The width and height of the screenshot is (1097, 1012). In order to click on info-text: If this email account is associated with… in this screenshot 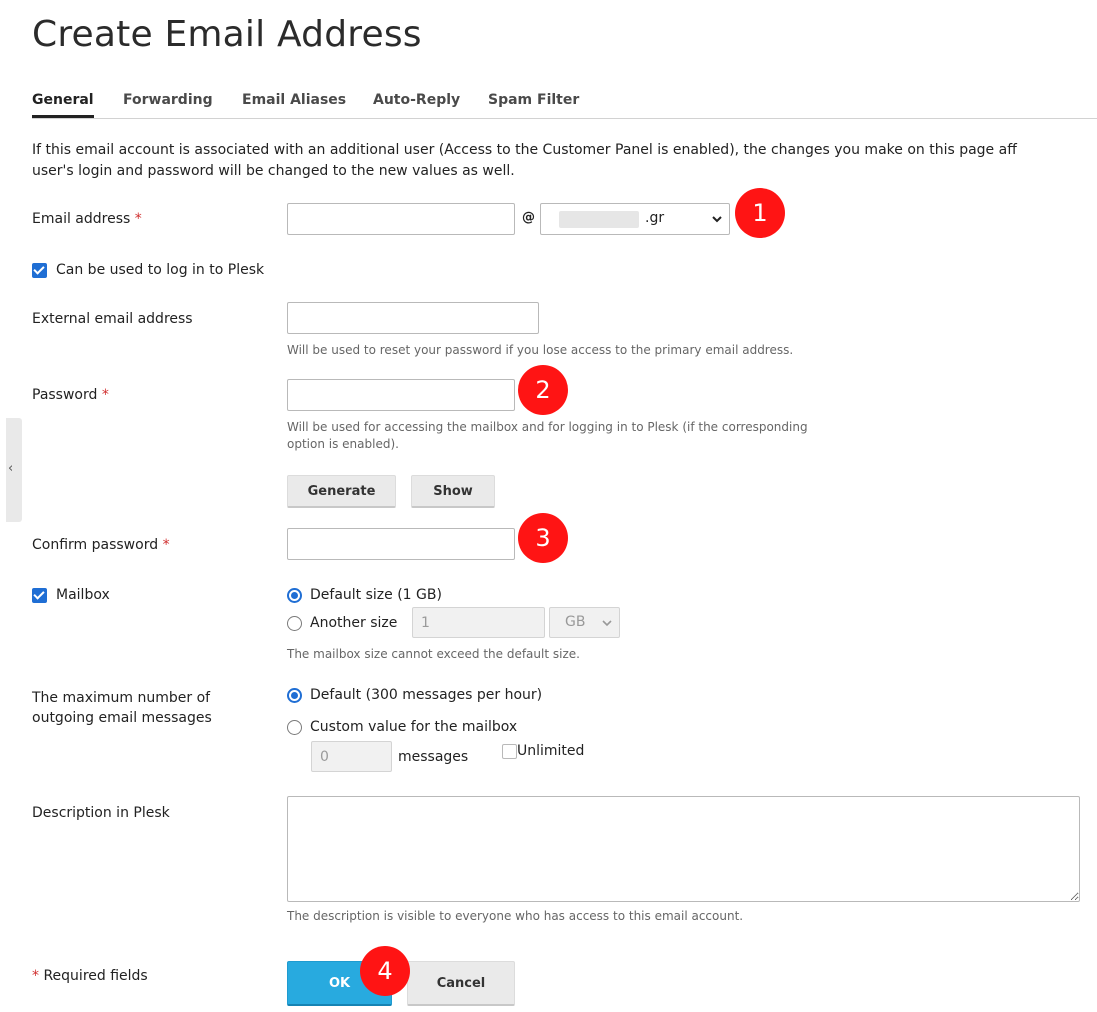, I will do `click(564, 161)`.